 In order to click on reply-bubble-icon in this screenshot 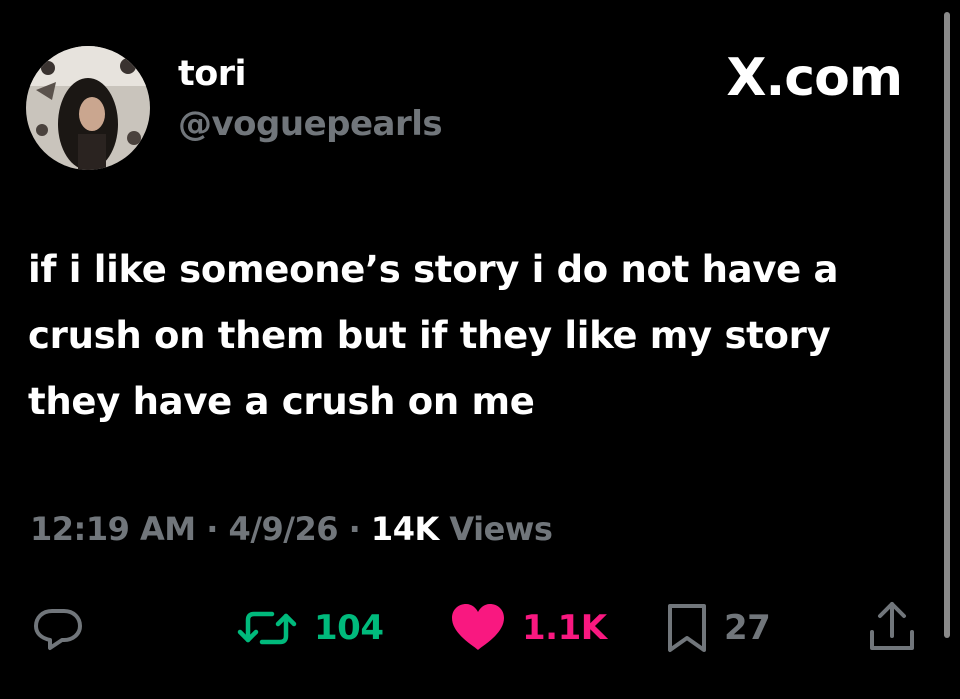, I will do `click(58, 629)`.